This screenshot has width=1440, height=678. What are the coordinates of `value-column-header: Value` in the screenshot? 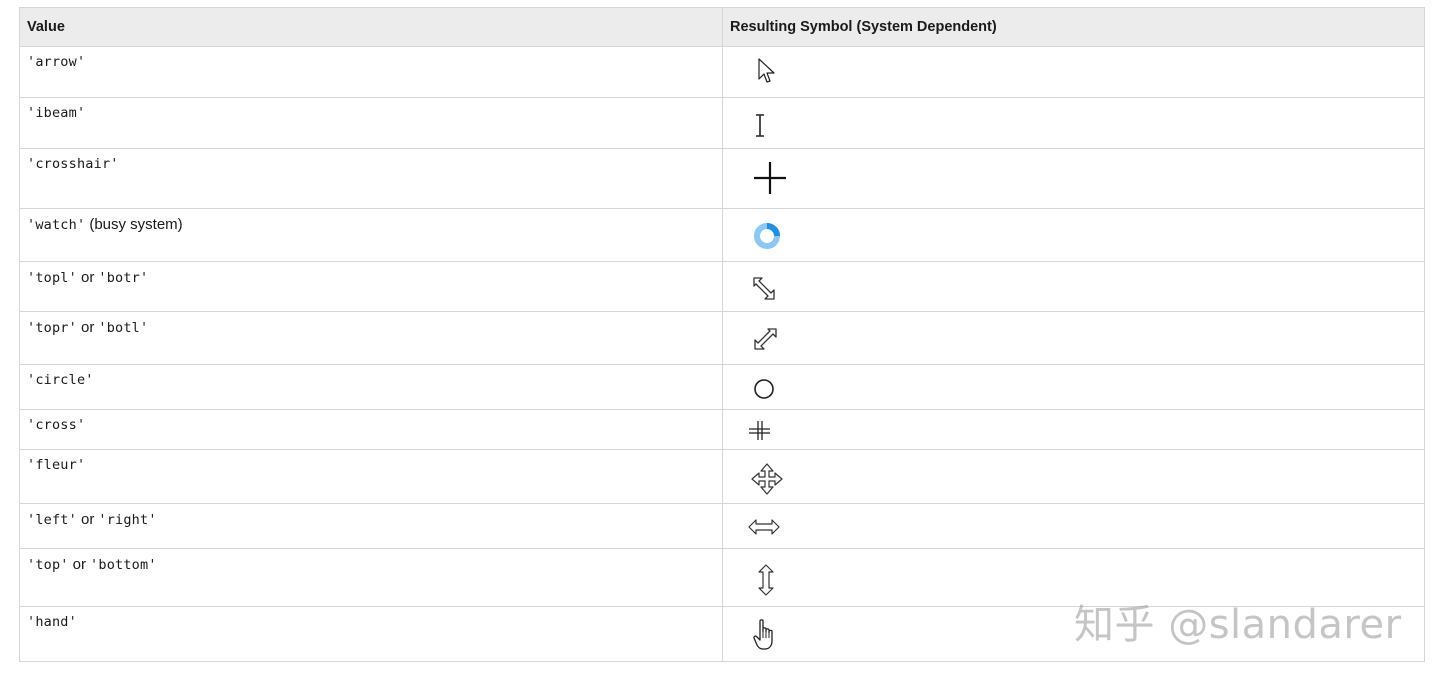 It's located at (371, 27).